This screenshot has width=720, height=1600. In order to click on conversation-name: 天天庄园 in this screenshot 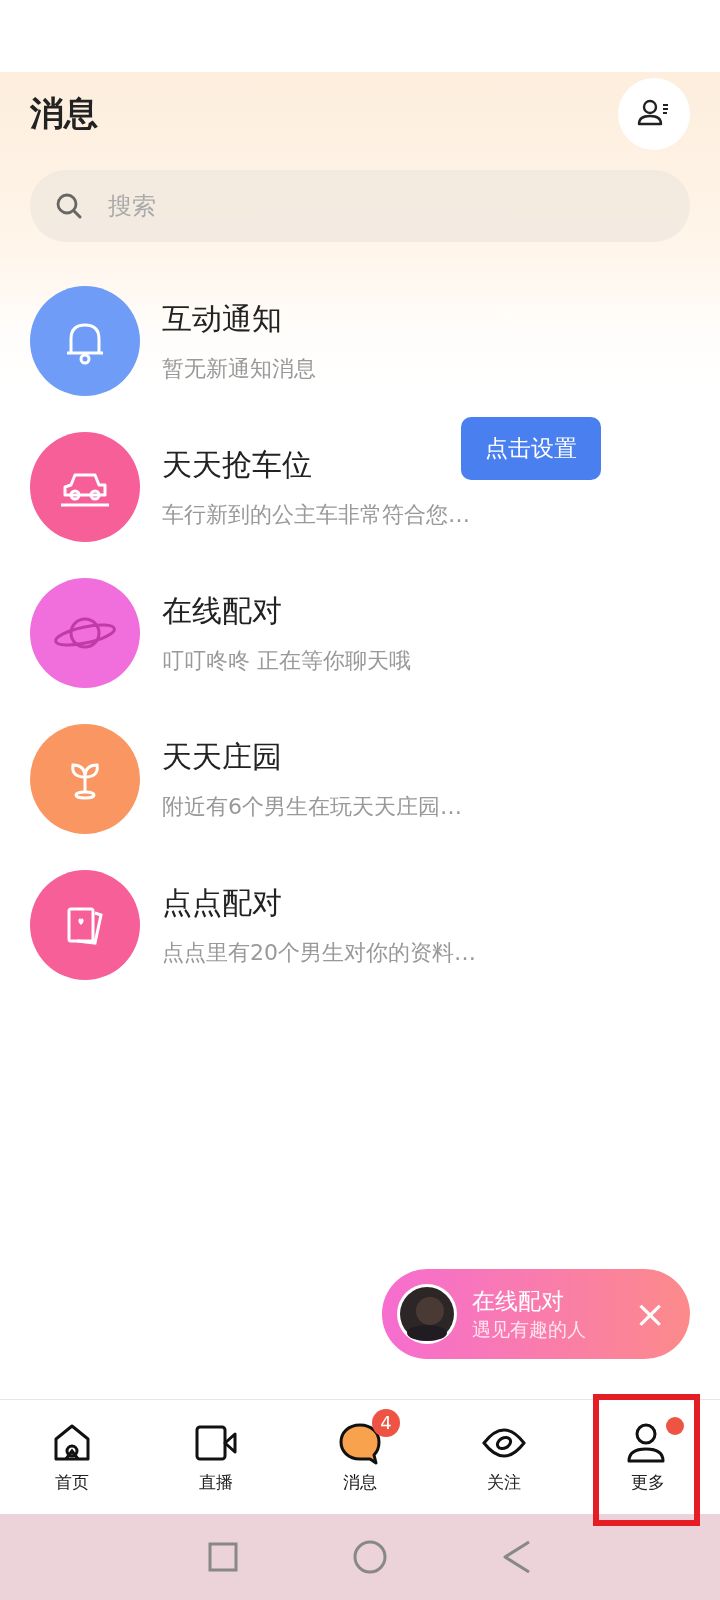, I will do `click(222, 756)`.